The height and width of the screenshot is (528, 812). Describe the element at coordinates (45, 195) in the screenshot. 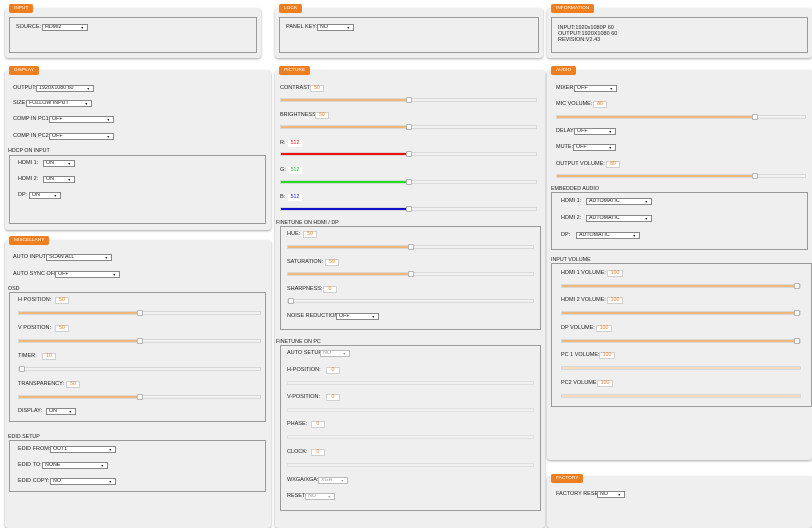

I see `hdcp-dp-select: ON` at that location.